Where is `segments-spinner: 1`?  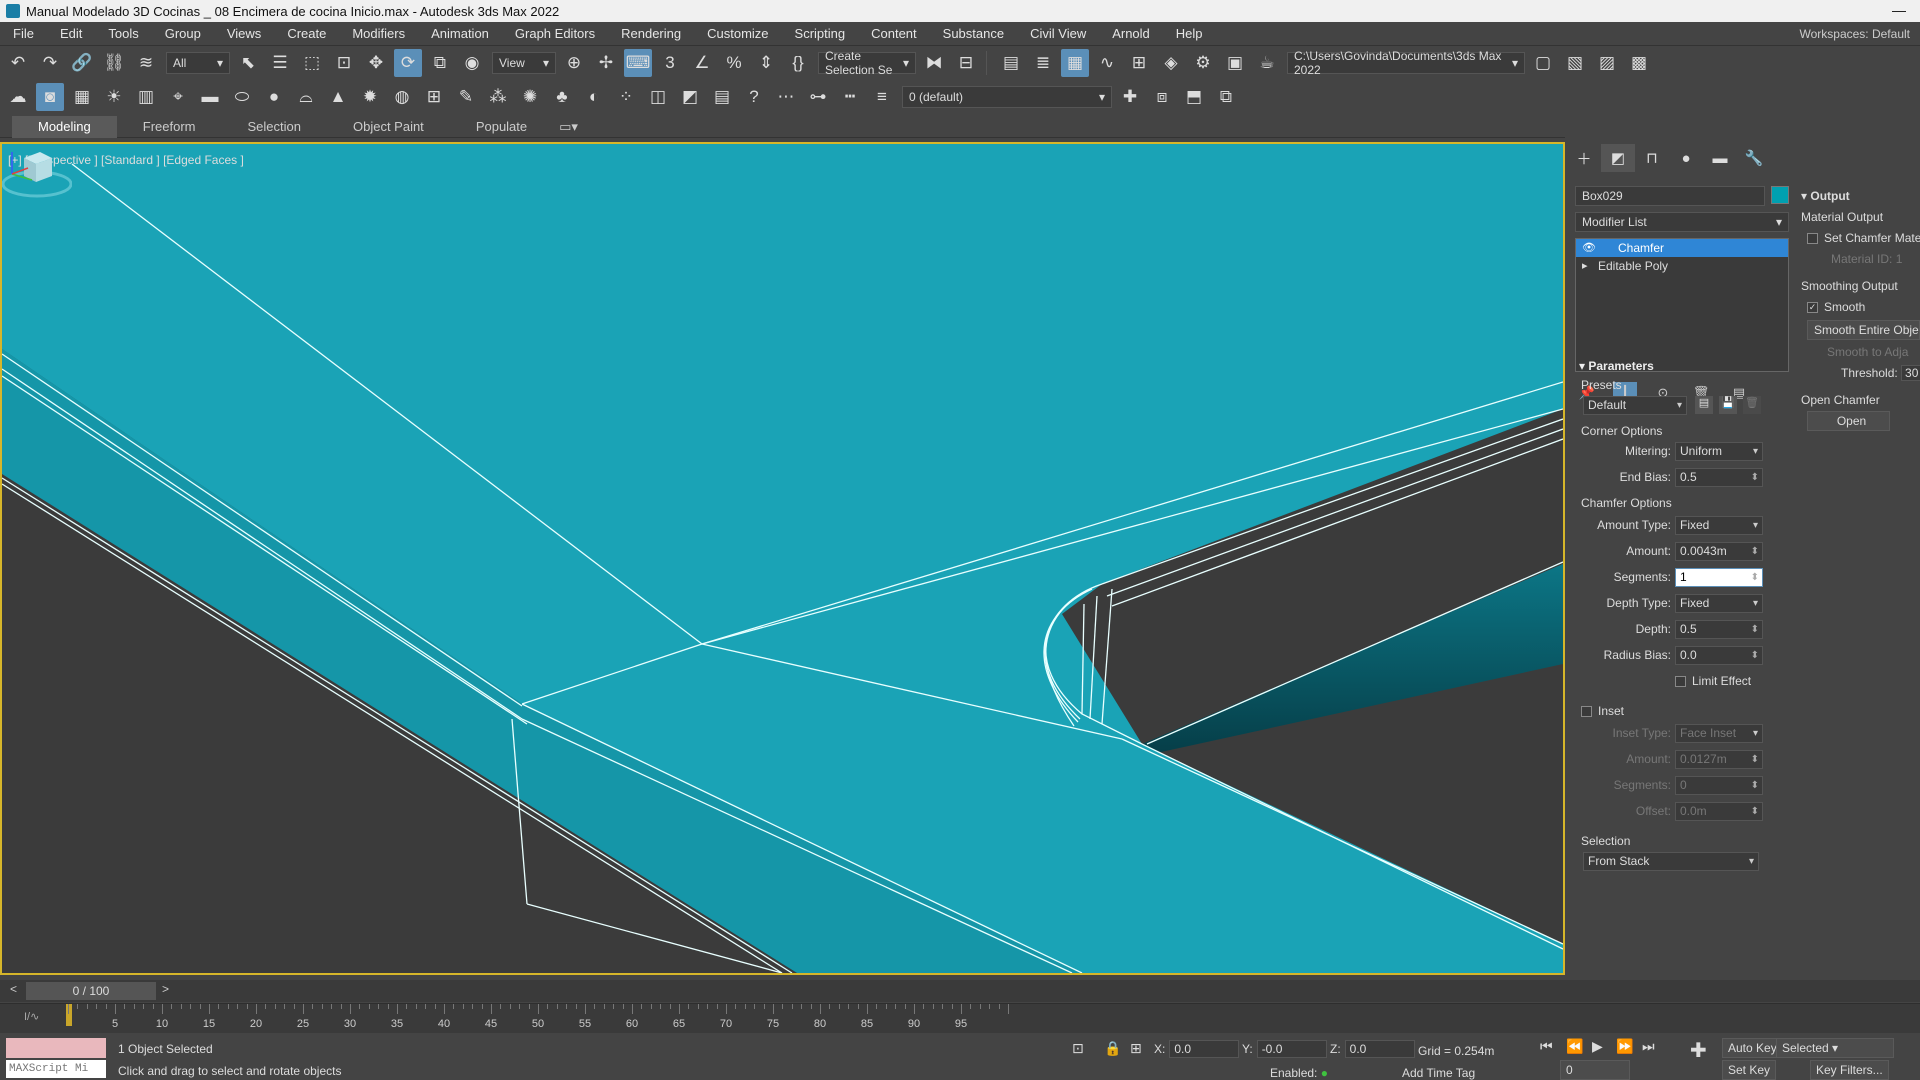 segments-spinner: 1 is located at coordinates (1719, 577).